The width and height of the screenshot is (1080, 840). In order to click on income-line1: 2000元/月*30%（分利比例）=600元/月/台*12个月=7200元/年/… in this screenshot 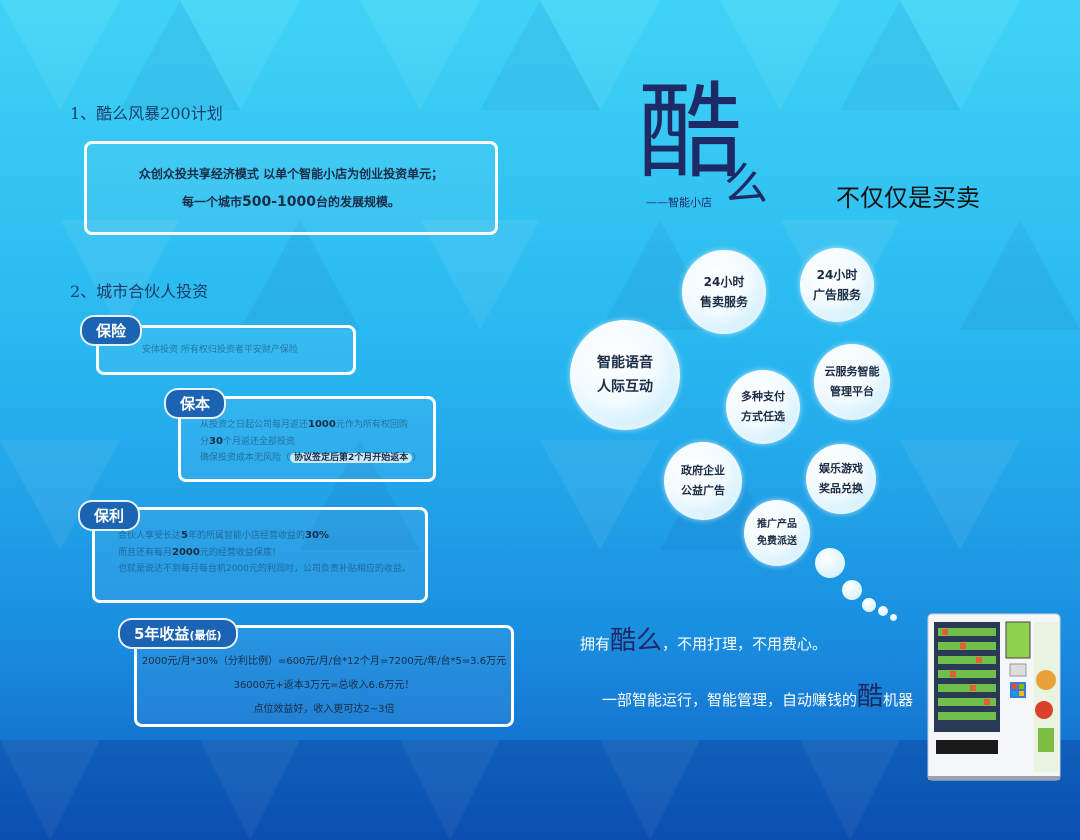, I will do `click(324, 661)`.